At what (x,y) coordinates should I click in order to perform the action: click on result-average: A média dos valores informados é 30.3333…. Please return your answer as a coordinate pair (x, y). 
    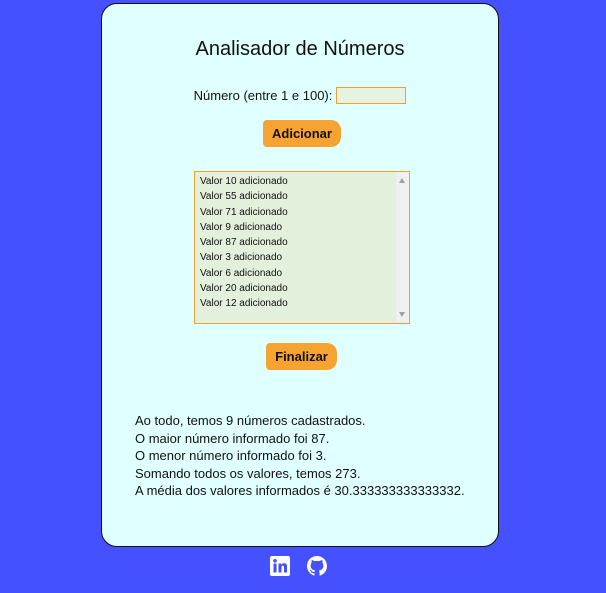
    Looking at the image, I should click on (300, 490).